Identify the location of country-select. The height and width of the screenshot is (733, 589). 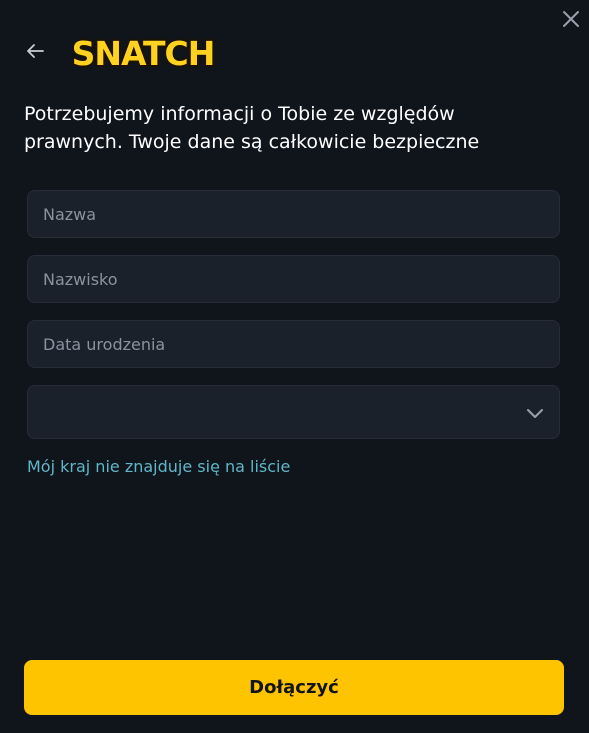
(293, 412).